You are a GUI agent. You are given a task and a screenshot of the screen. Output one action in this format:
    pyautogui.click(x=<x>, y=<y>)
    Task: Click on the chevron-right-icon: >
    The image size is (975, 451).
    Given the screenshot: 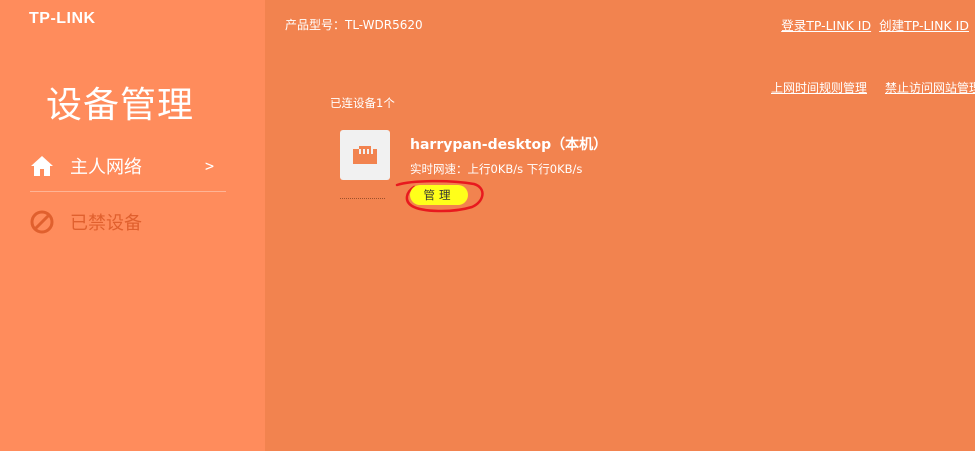 What is the action you would take?
    pyautogui.click(x=209, y=166)
    